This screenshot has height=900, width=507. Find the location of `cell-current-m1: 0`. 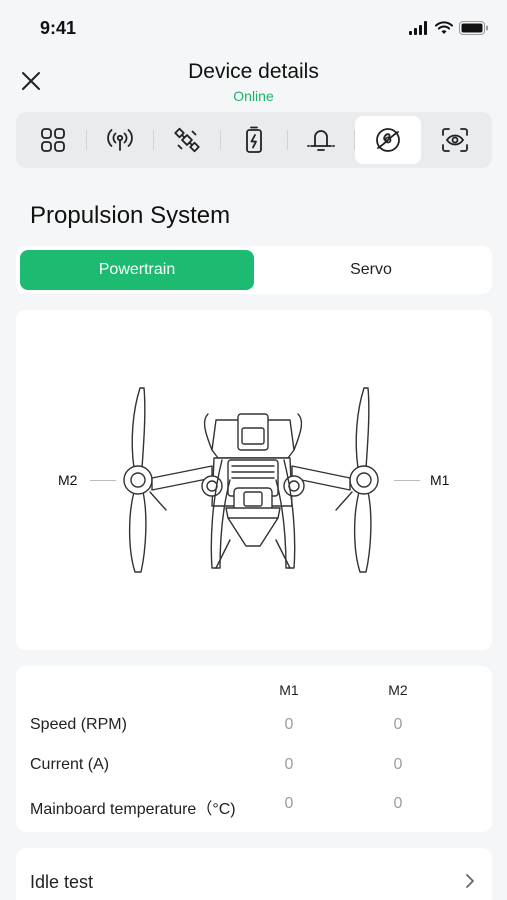

cell-current-m1: 0 is located at coordinates (289, 764).